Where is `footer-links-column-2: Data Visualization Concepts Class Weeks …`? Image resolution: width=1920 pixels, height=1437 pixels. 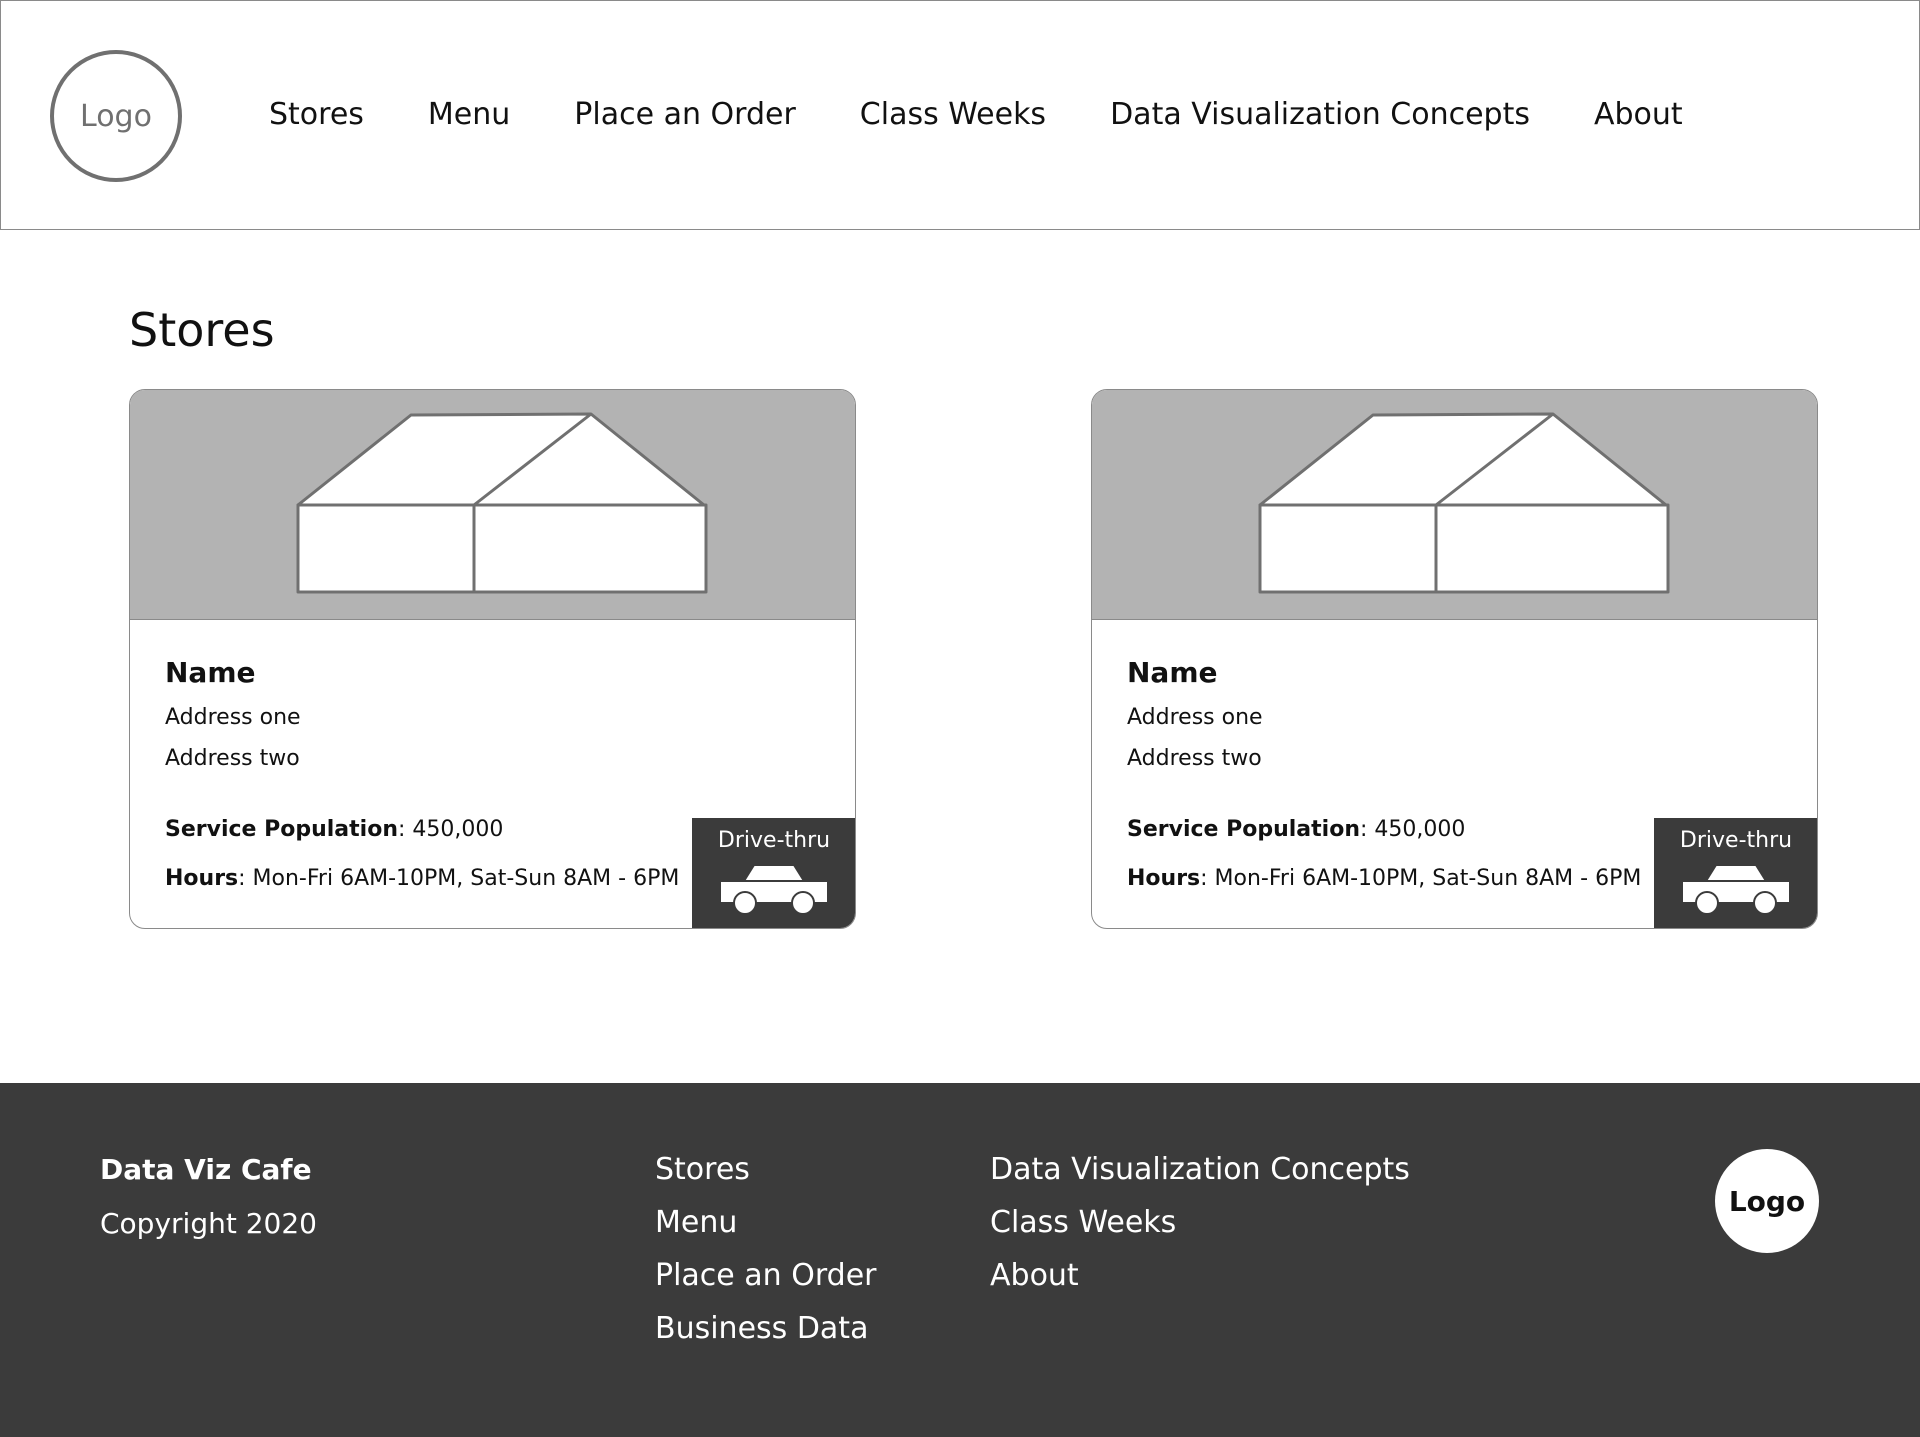 footer-links-column-2: Data Visualization Concepts Class Weeks … is located at coordinates (1200, 1223).